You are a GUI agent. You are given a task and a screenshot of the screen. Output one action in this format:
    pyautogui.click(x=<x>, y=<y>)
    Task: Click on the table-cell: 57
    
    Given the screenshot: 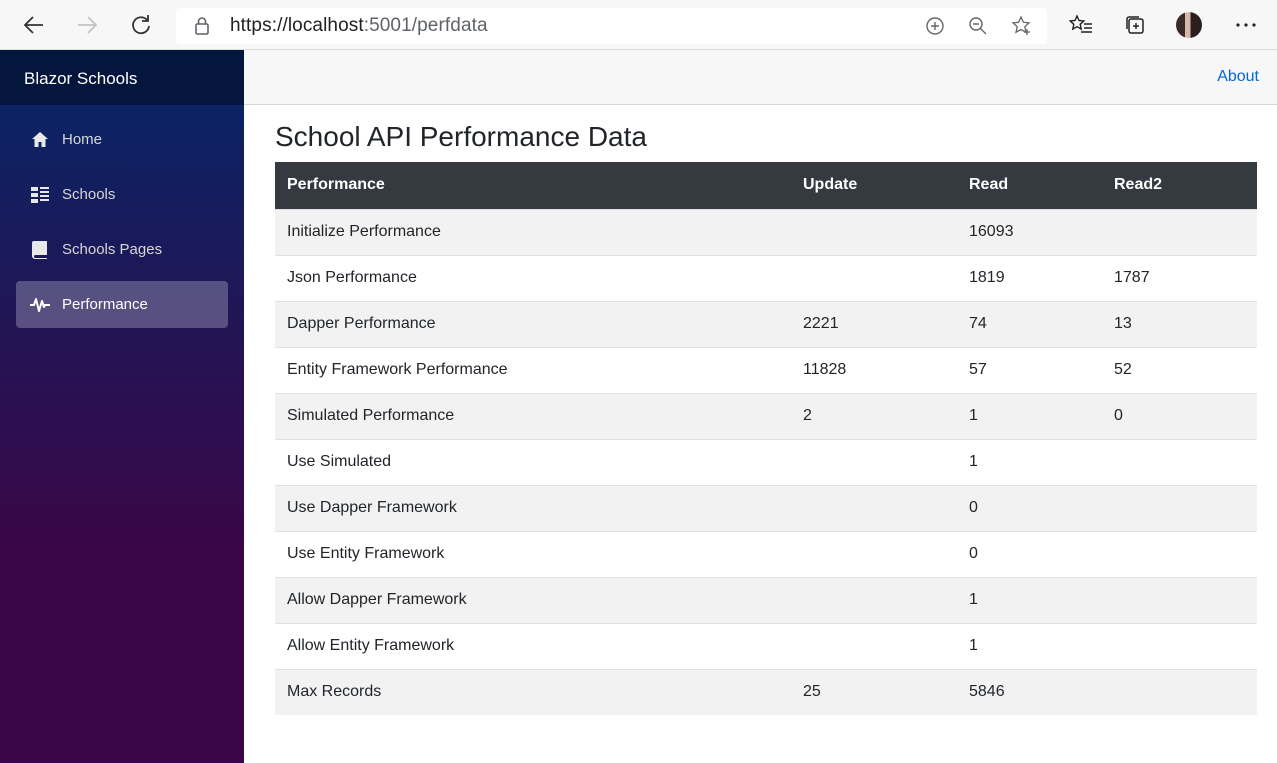 What is the action you would take?
    pyautogui.click(x=1029, y=369)
    